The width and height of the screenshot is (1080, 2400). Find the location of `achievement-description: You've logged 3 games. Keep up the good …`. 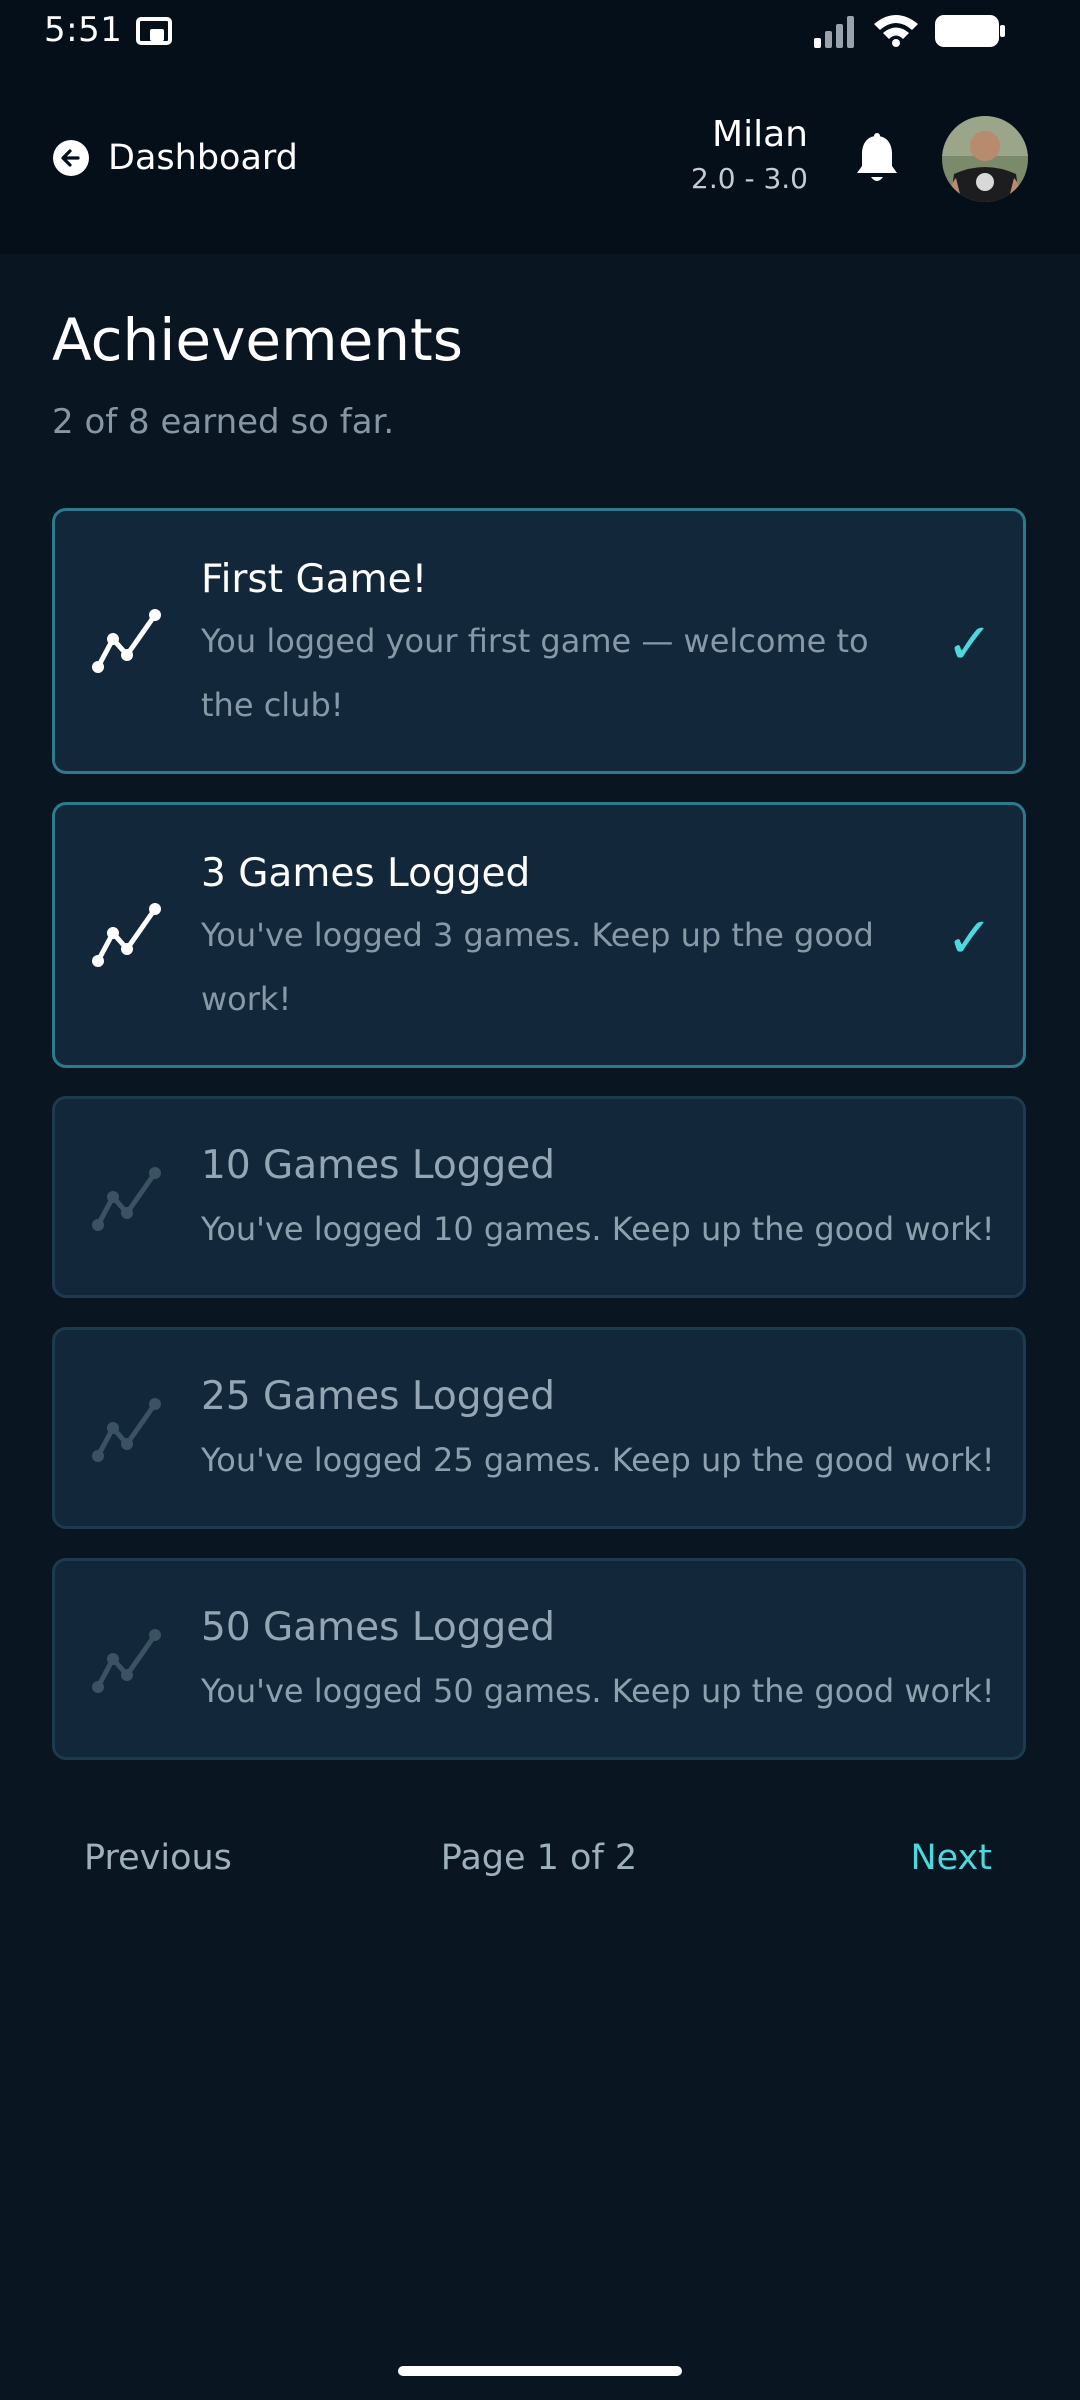

achievement-description: You've logged 3 games. Keep up the good … is located at coordinates (537, 967).